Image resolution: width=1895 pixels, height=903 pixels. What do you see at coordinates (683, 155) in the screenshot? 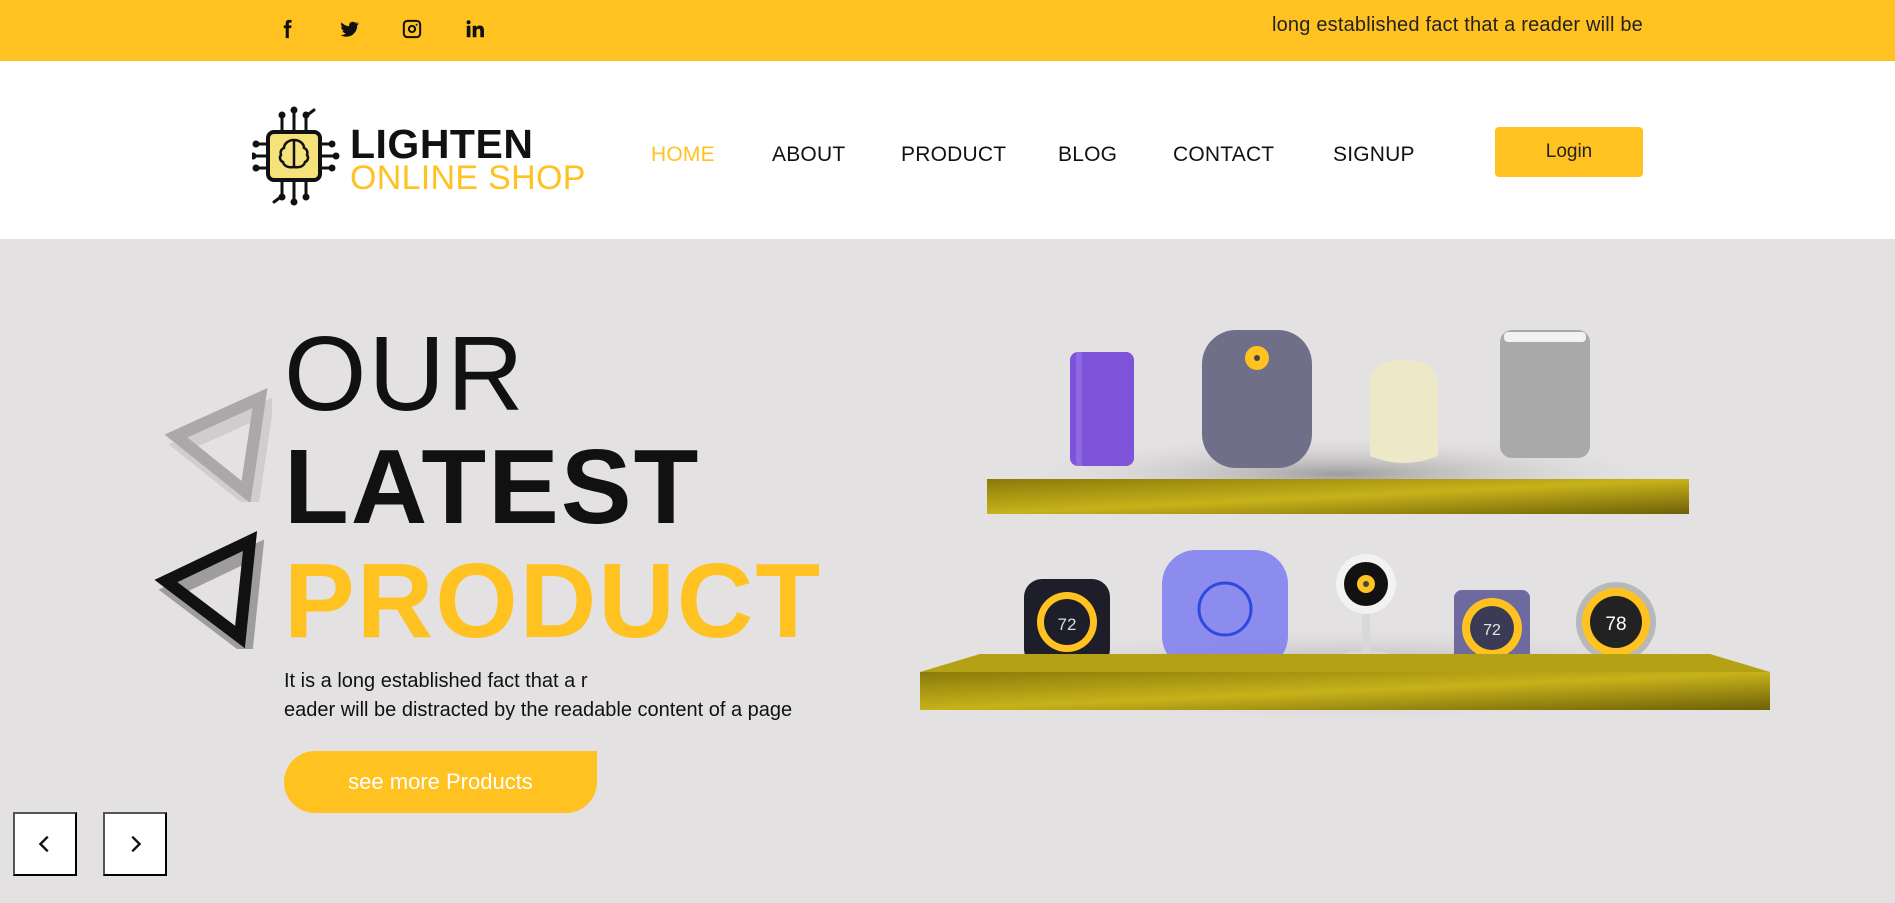
I see `nav-home: HOME` at bounding box center [683, 155].